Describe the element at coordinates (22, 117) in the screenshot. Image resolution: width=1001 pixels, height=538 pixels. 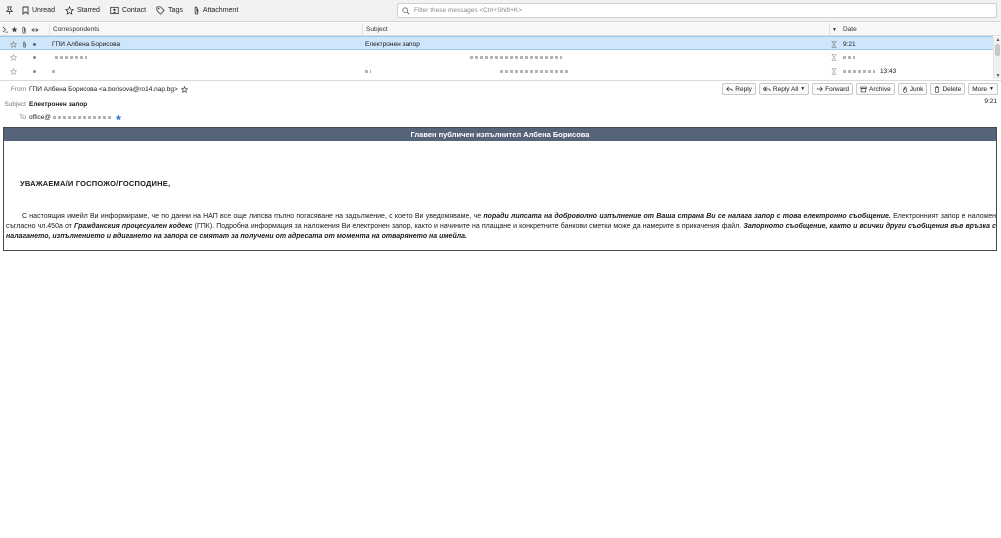
I see `to-label: To` at that location.